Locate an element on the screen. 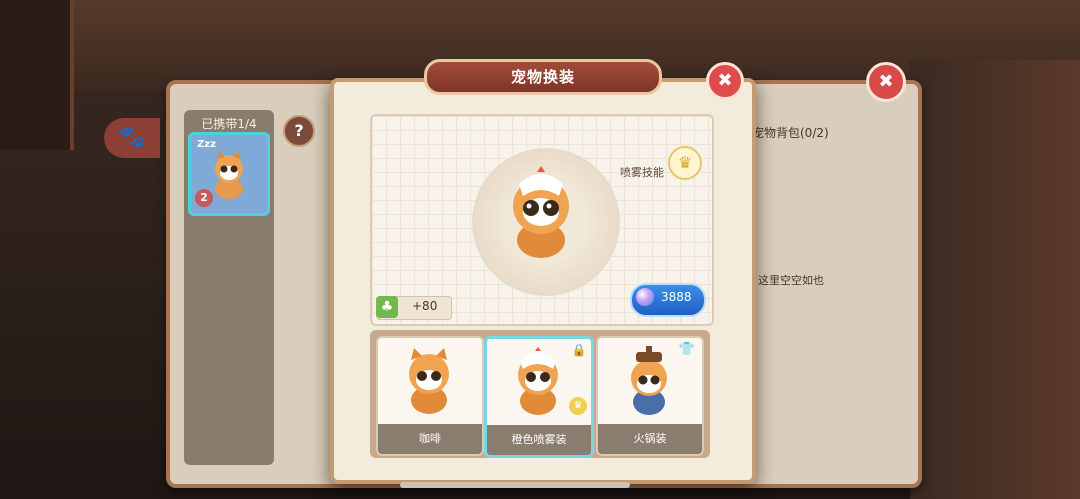 Image resolution: width=1080 pixels, height=499 pixels. outfit-card-coffee: 咖啡 is located at coordinates (430, 396).